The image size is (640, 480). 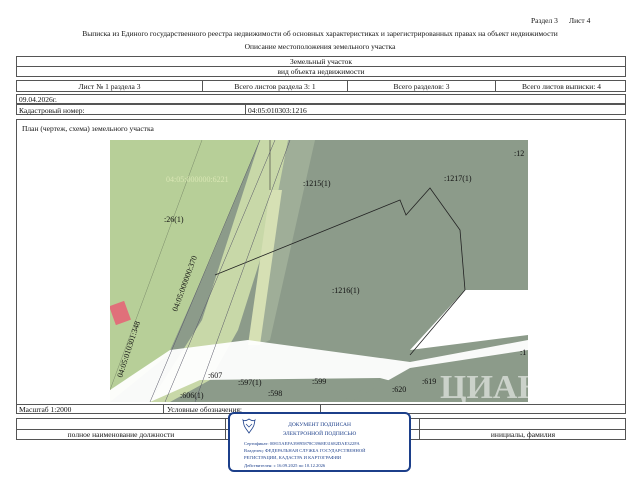 I want to click on total-sections: Всего разделов: 3, so click(x=422, y=86).